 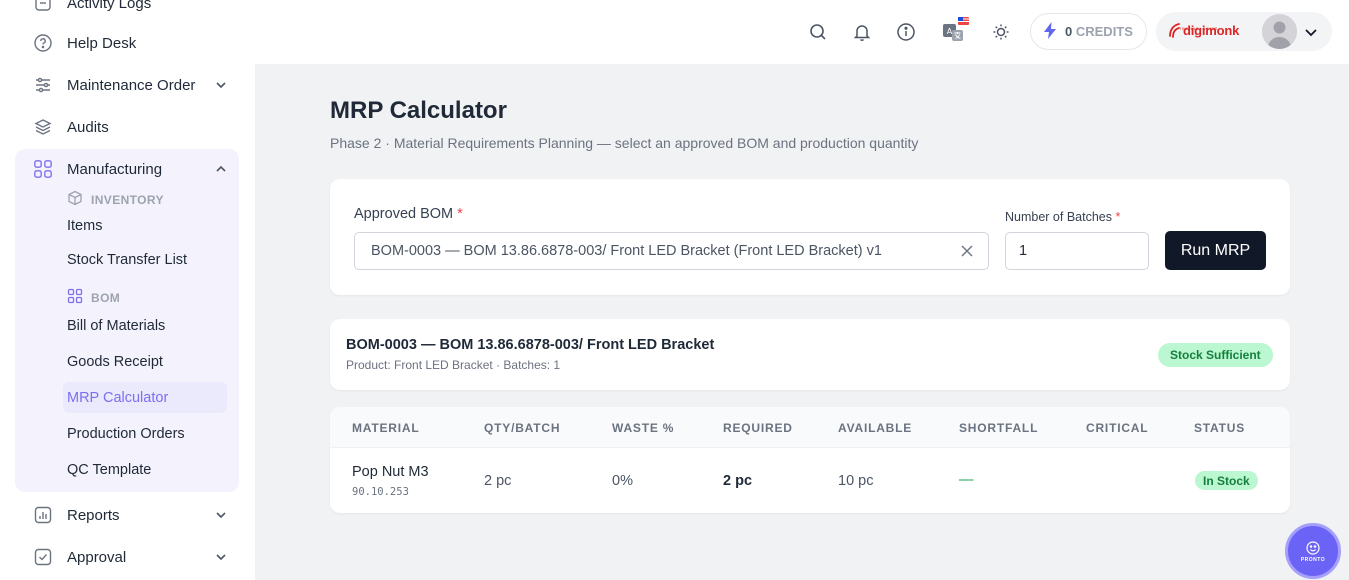 I want to click on required-qty: 2 pc, so click(x=738, y=481).